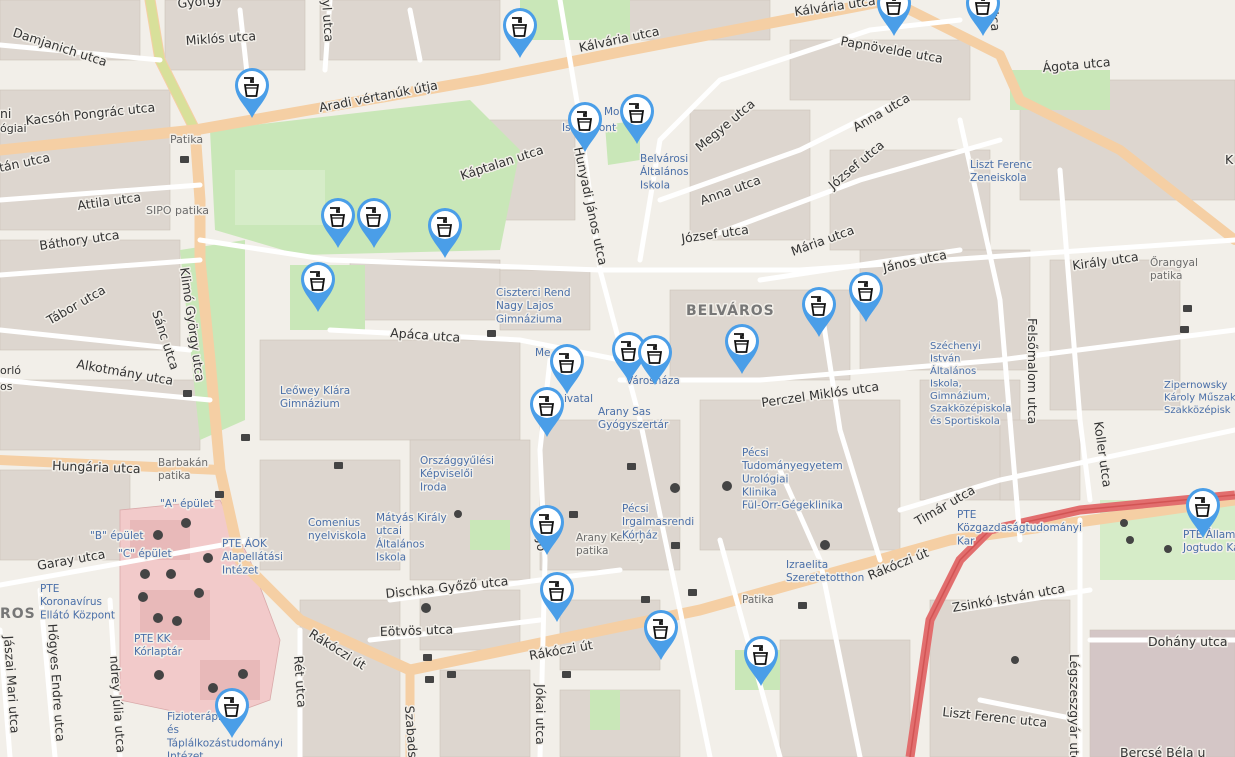 The width and height of the screenshot is (1235, 757). I want to click on label-os: os, so click(6, 386).